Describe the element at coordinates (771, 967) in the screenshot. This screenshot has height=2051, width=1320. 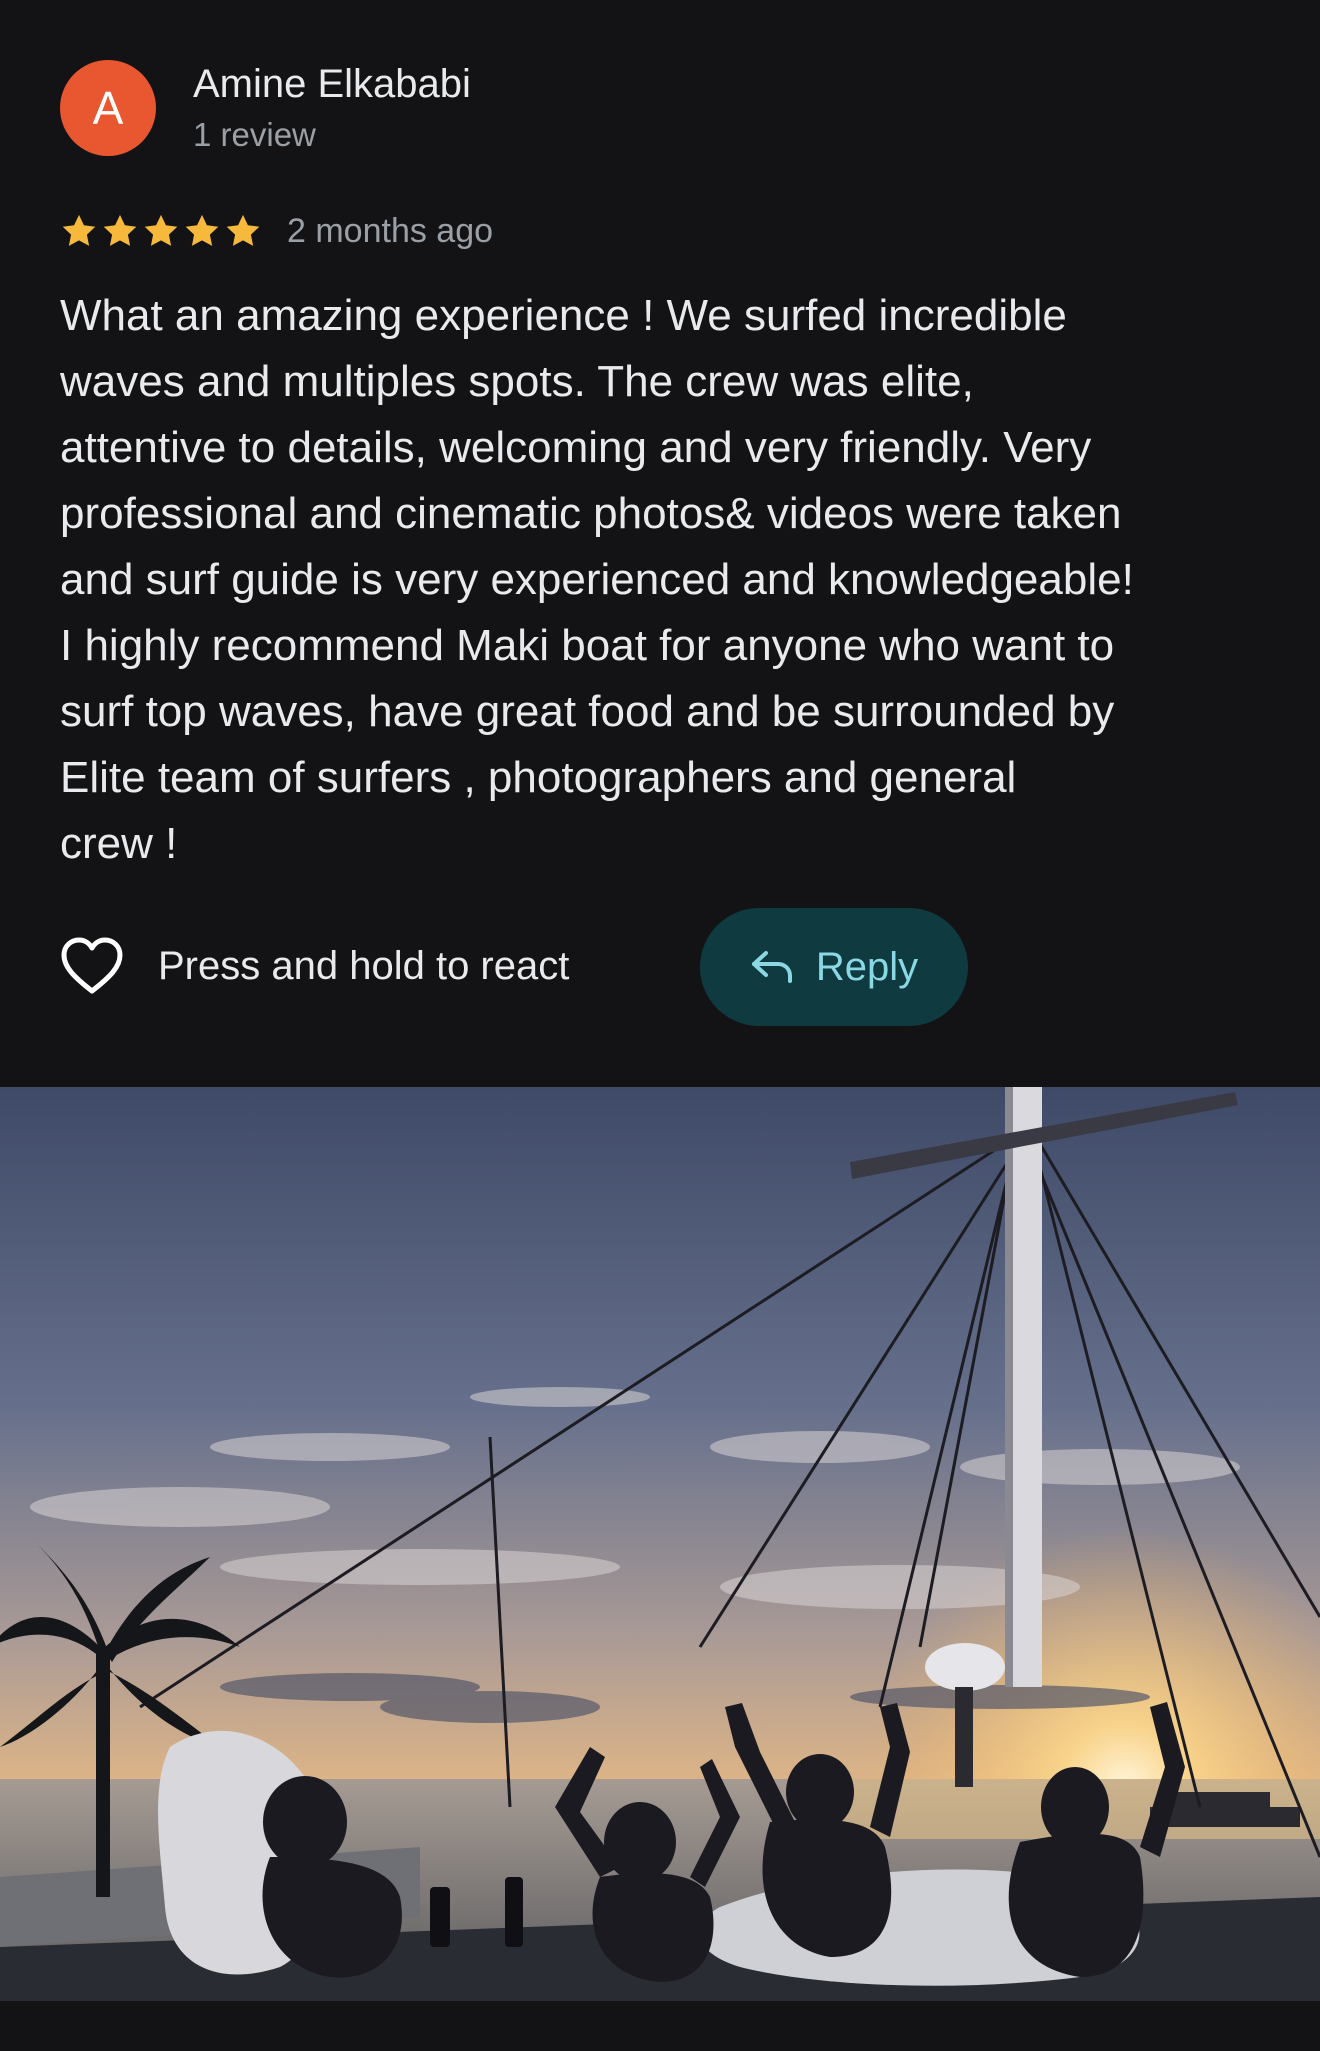
I see `reply-arrow-icon` at that location.